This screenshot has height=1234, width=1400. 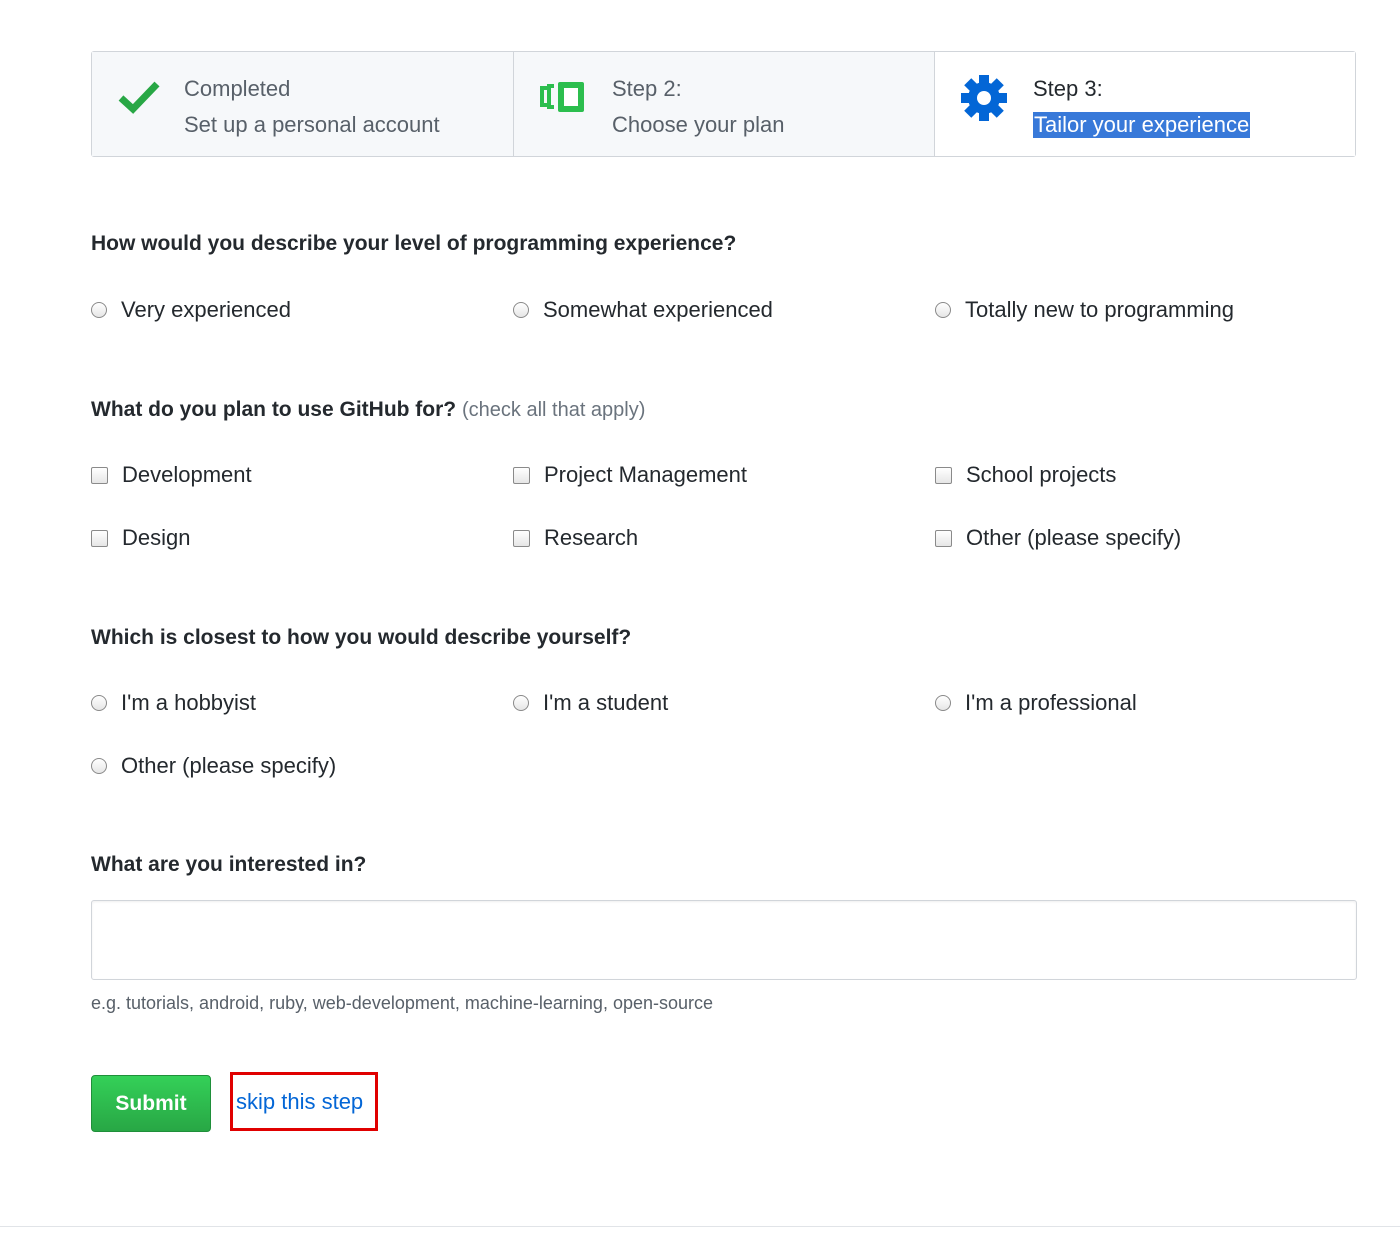 I want to click on interests-question: What are you interested in?, so click(x=229, y=864).